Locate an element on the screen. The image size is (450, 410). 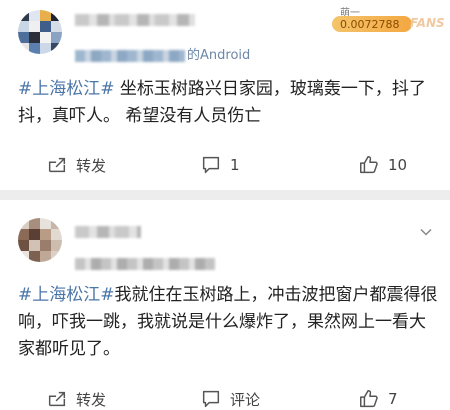
like-button: 7 is located at coordinates (378, 398).